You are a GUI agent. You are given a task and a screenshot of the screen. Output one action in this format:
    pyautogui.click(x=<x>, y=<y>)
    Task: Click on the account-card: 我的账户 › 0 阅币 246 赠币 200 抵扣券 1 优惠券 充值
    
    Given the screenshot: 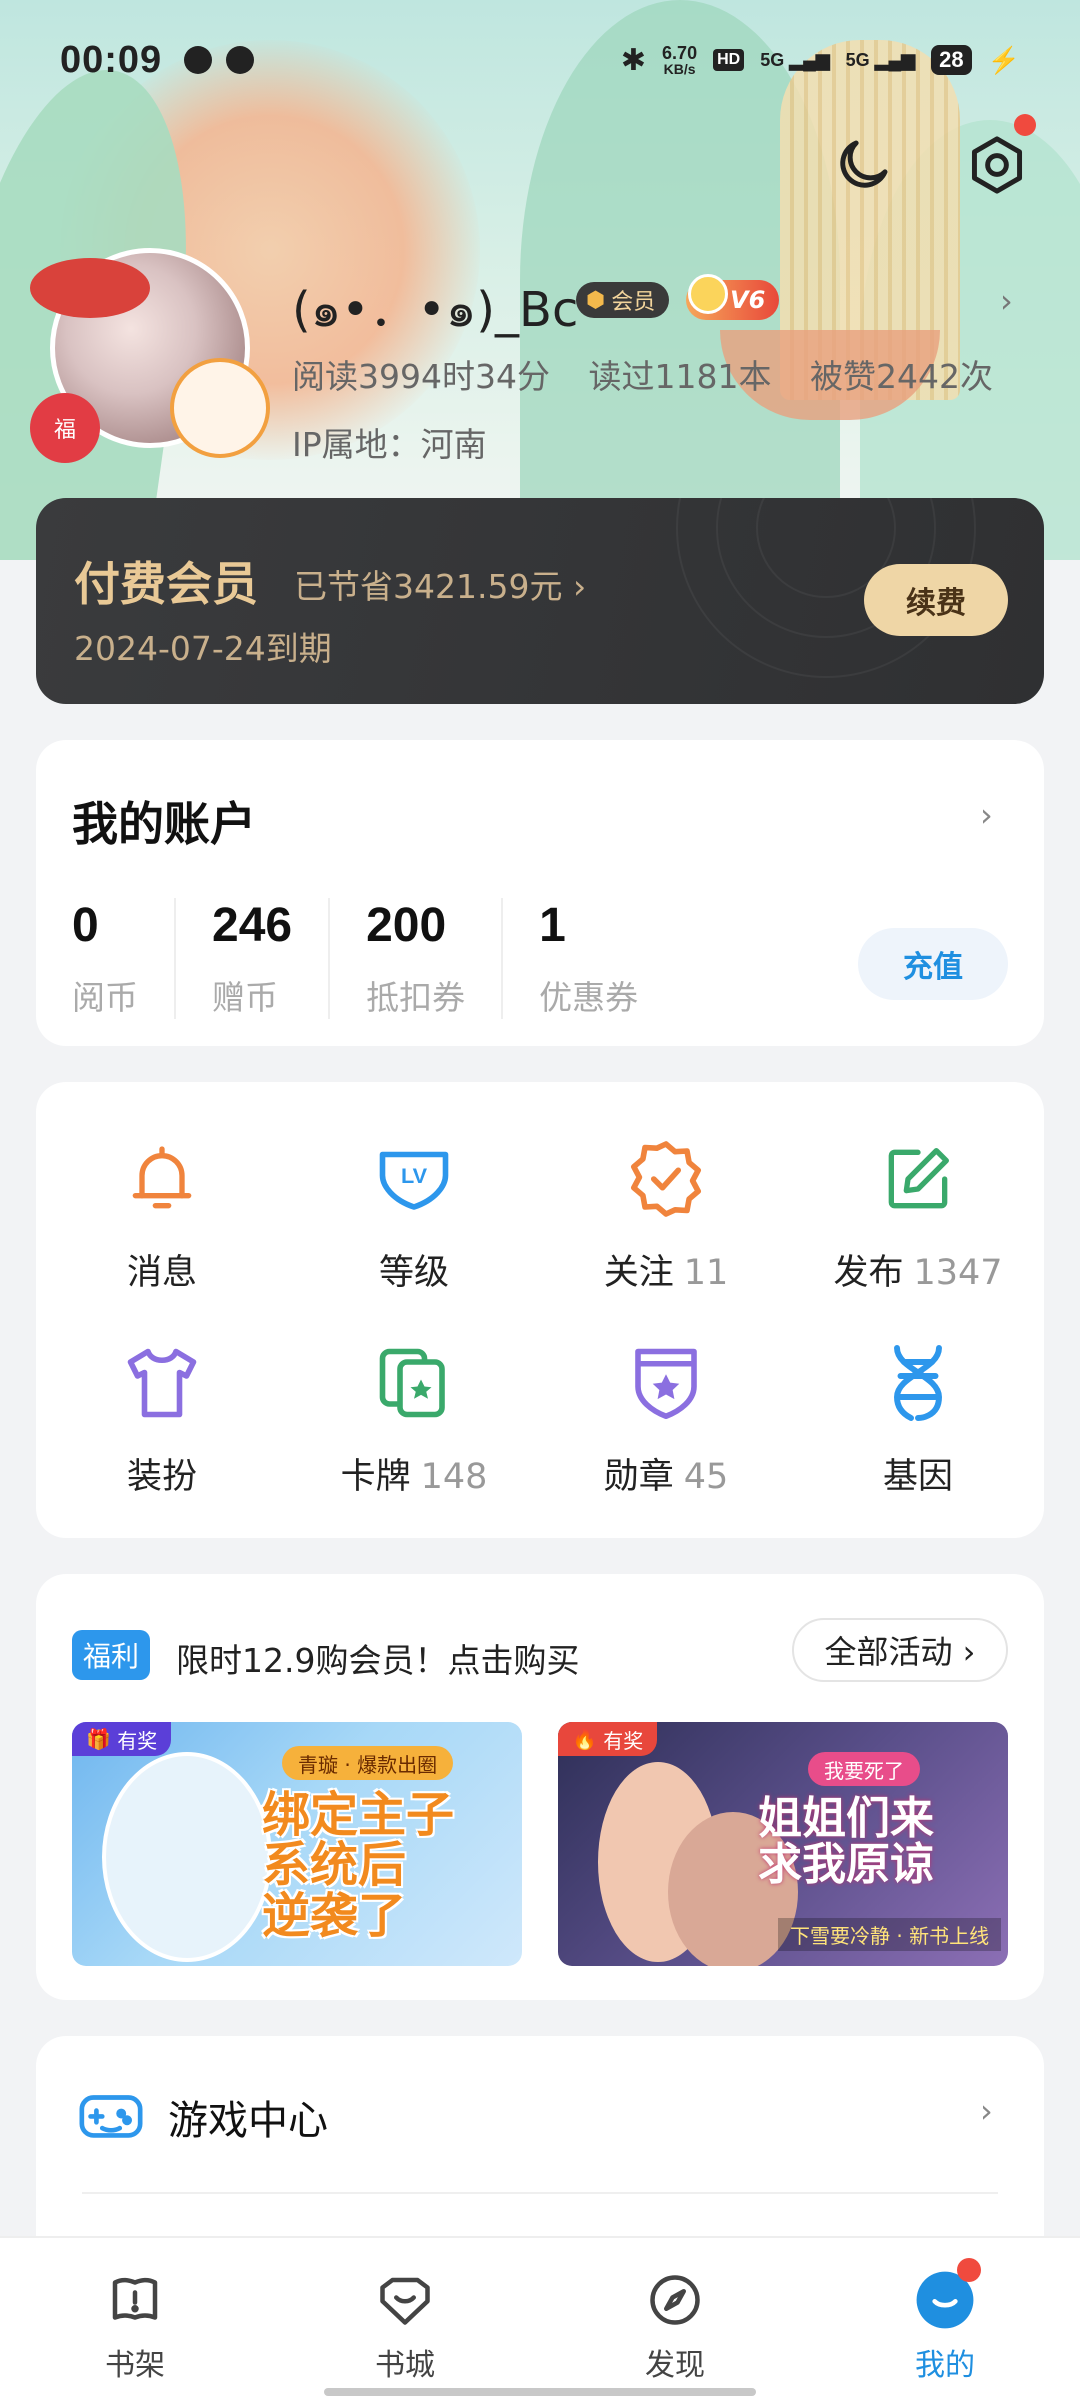 What is the action you would take?
    pyautogui.click(x=540, y=893)
    